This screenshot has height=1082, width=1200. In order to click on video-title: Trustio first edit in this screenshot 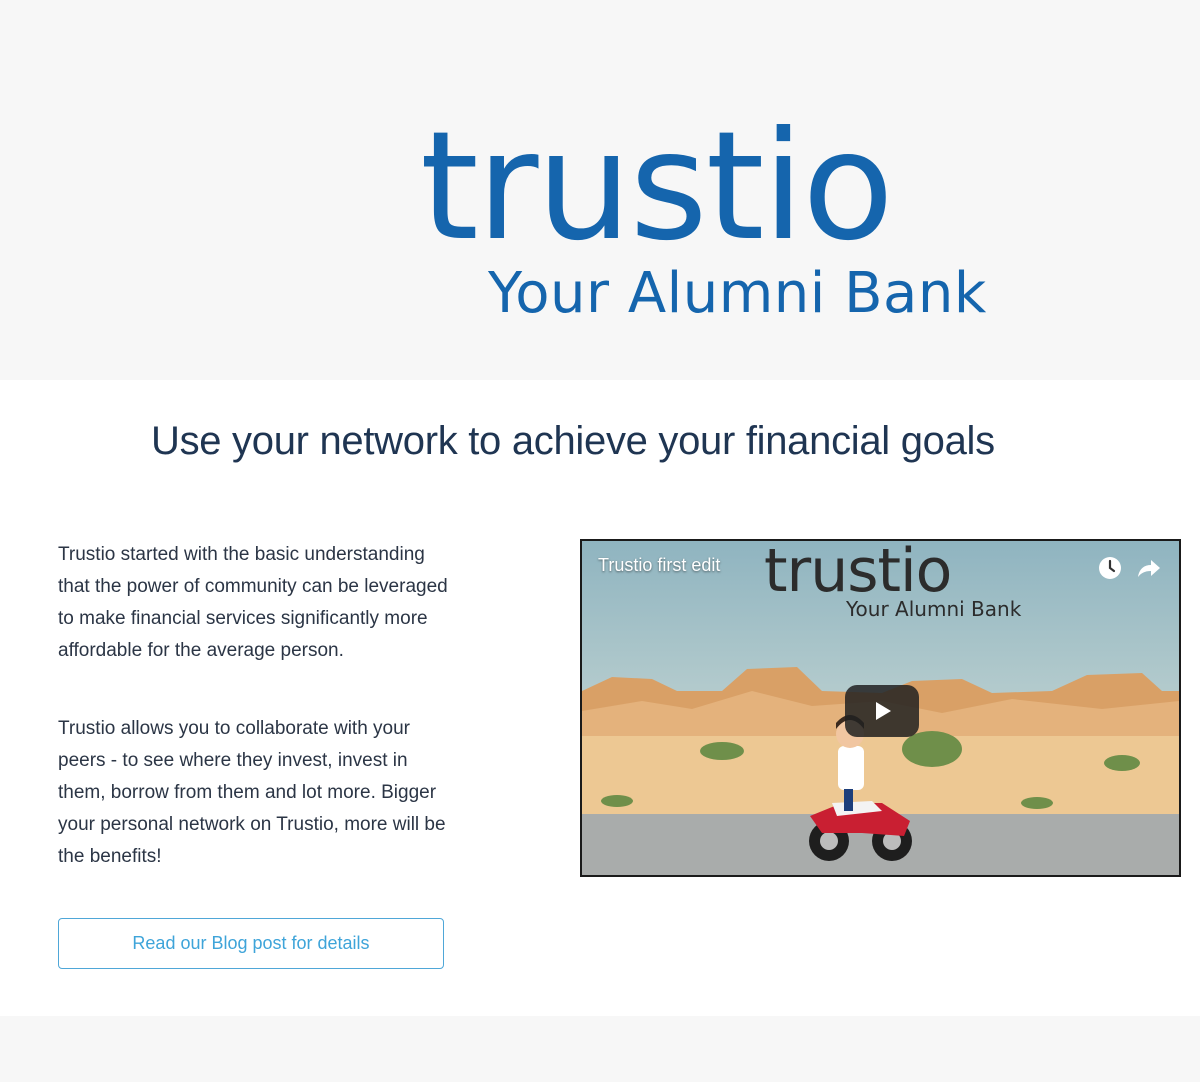, I will do `click(659, 565)`.